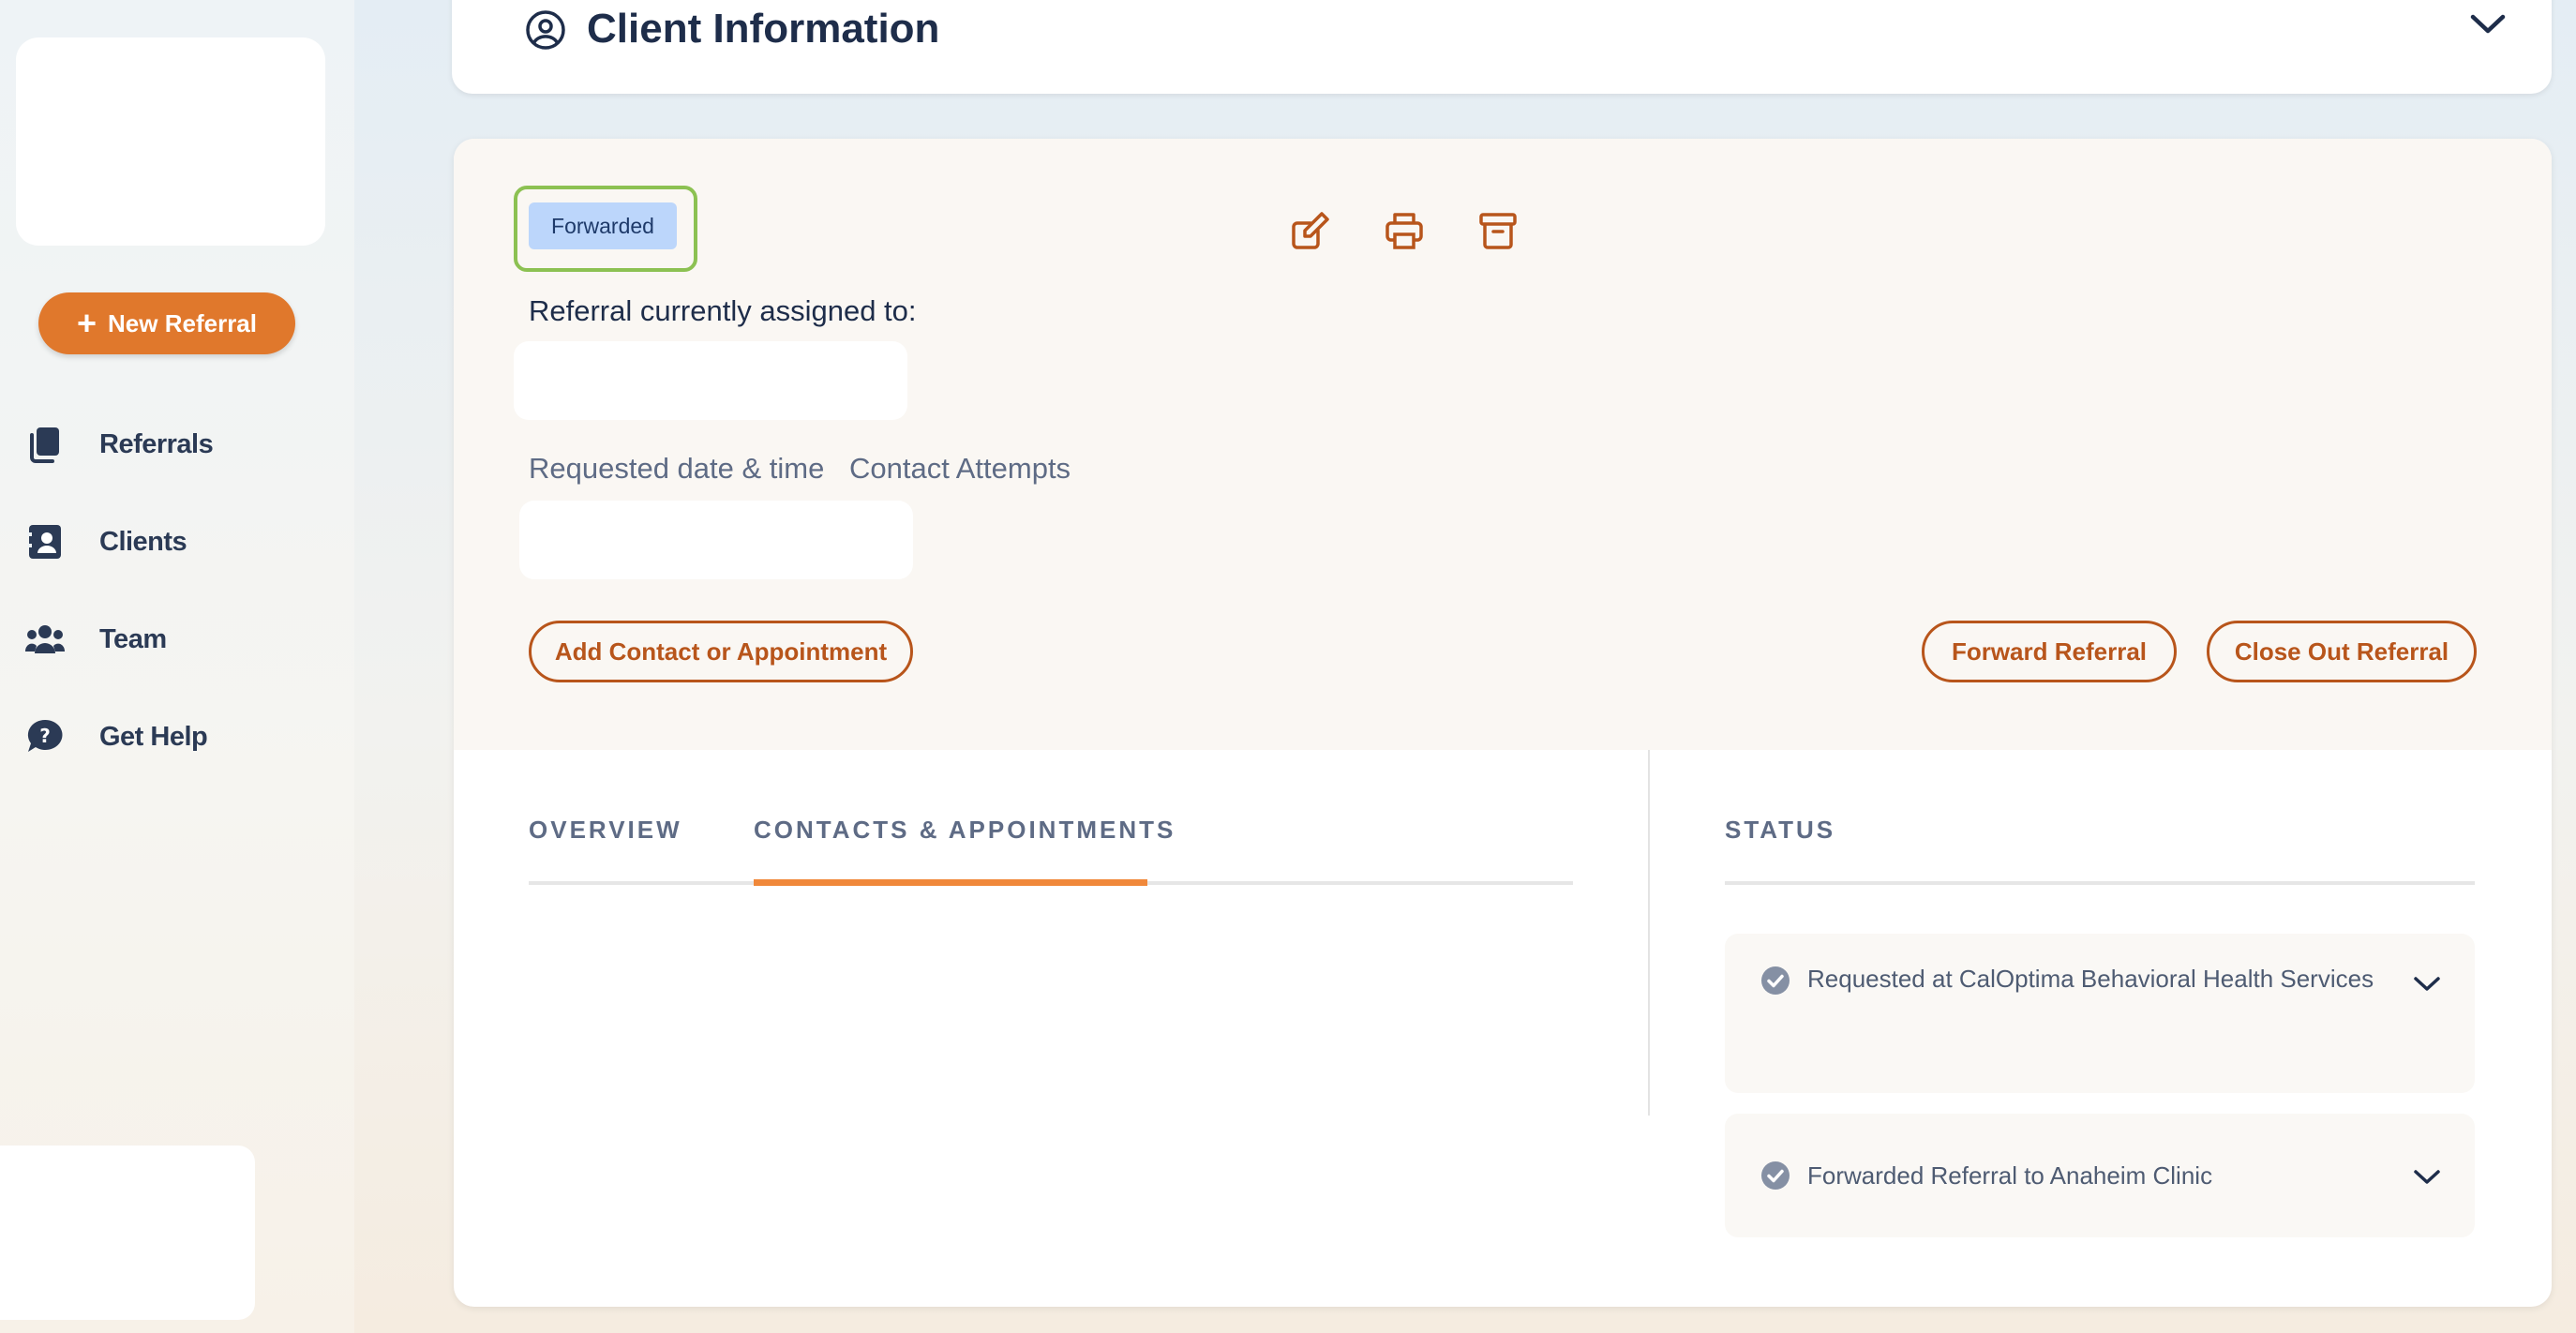  I want to click on sidebar-item-referrals: Referrals, so click(119, 444).